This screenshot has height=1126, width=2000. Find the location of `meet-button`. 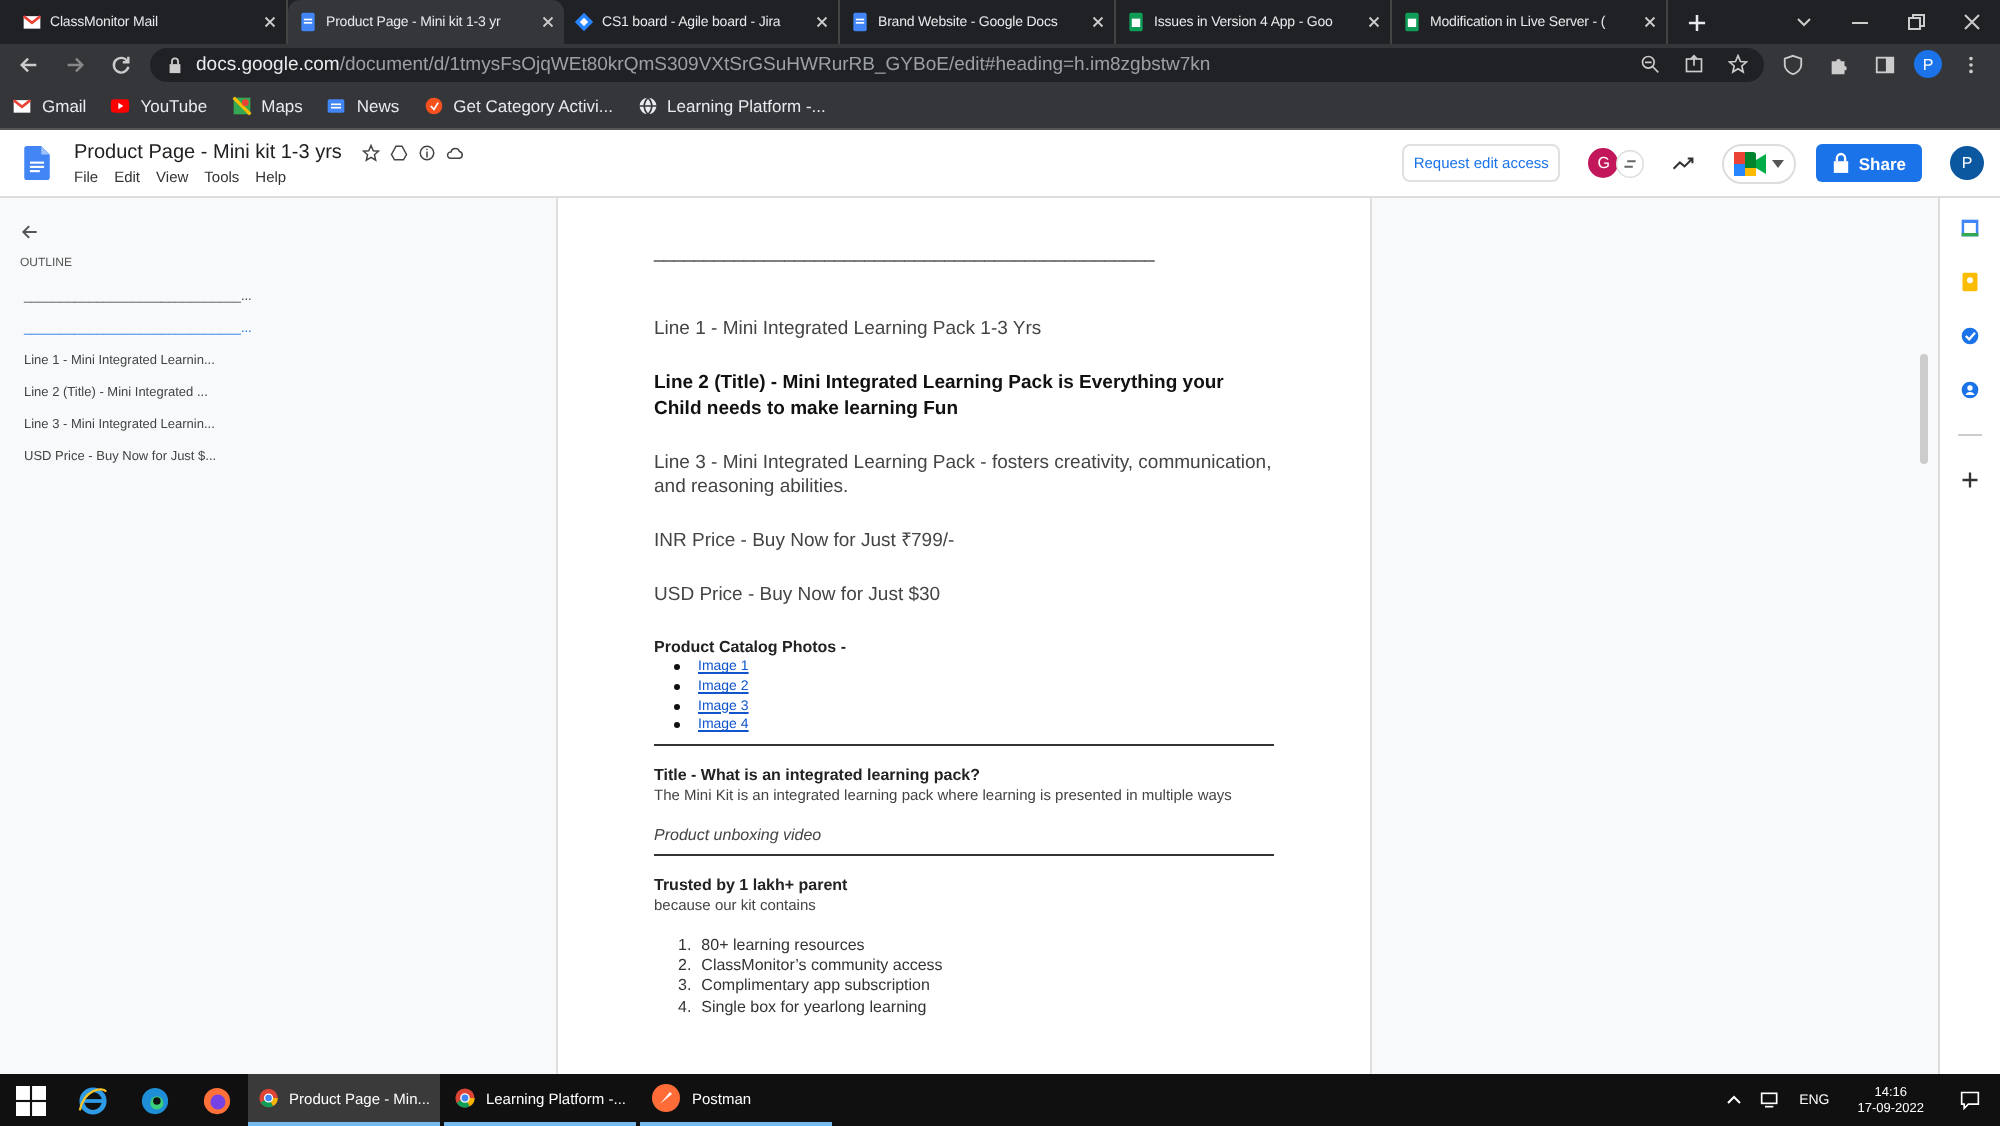

meet-button is located at coordinates (1759, 163).